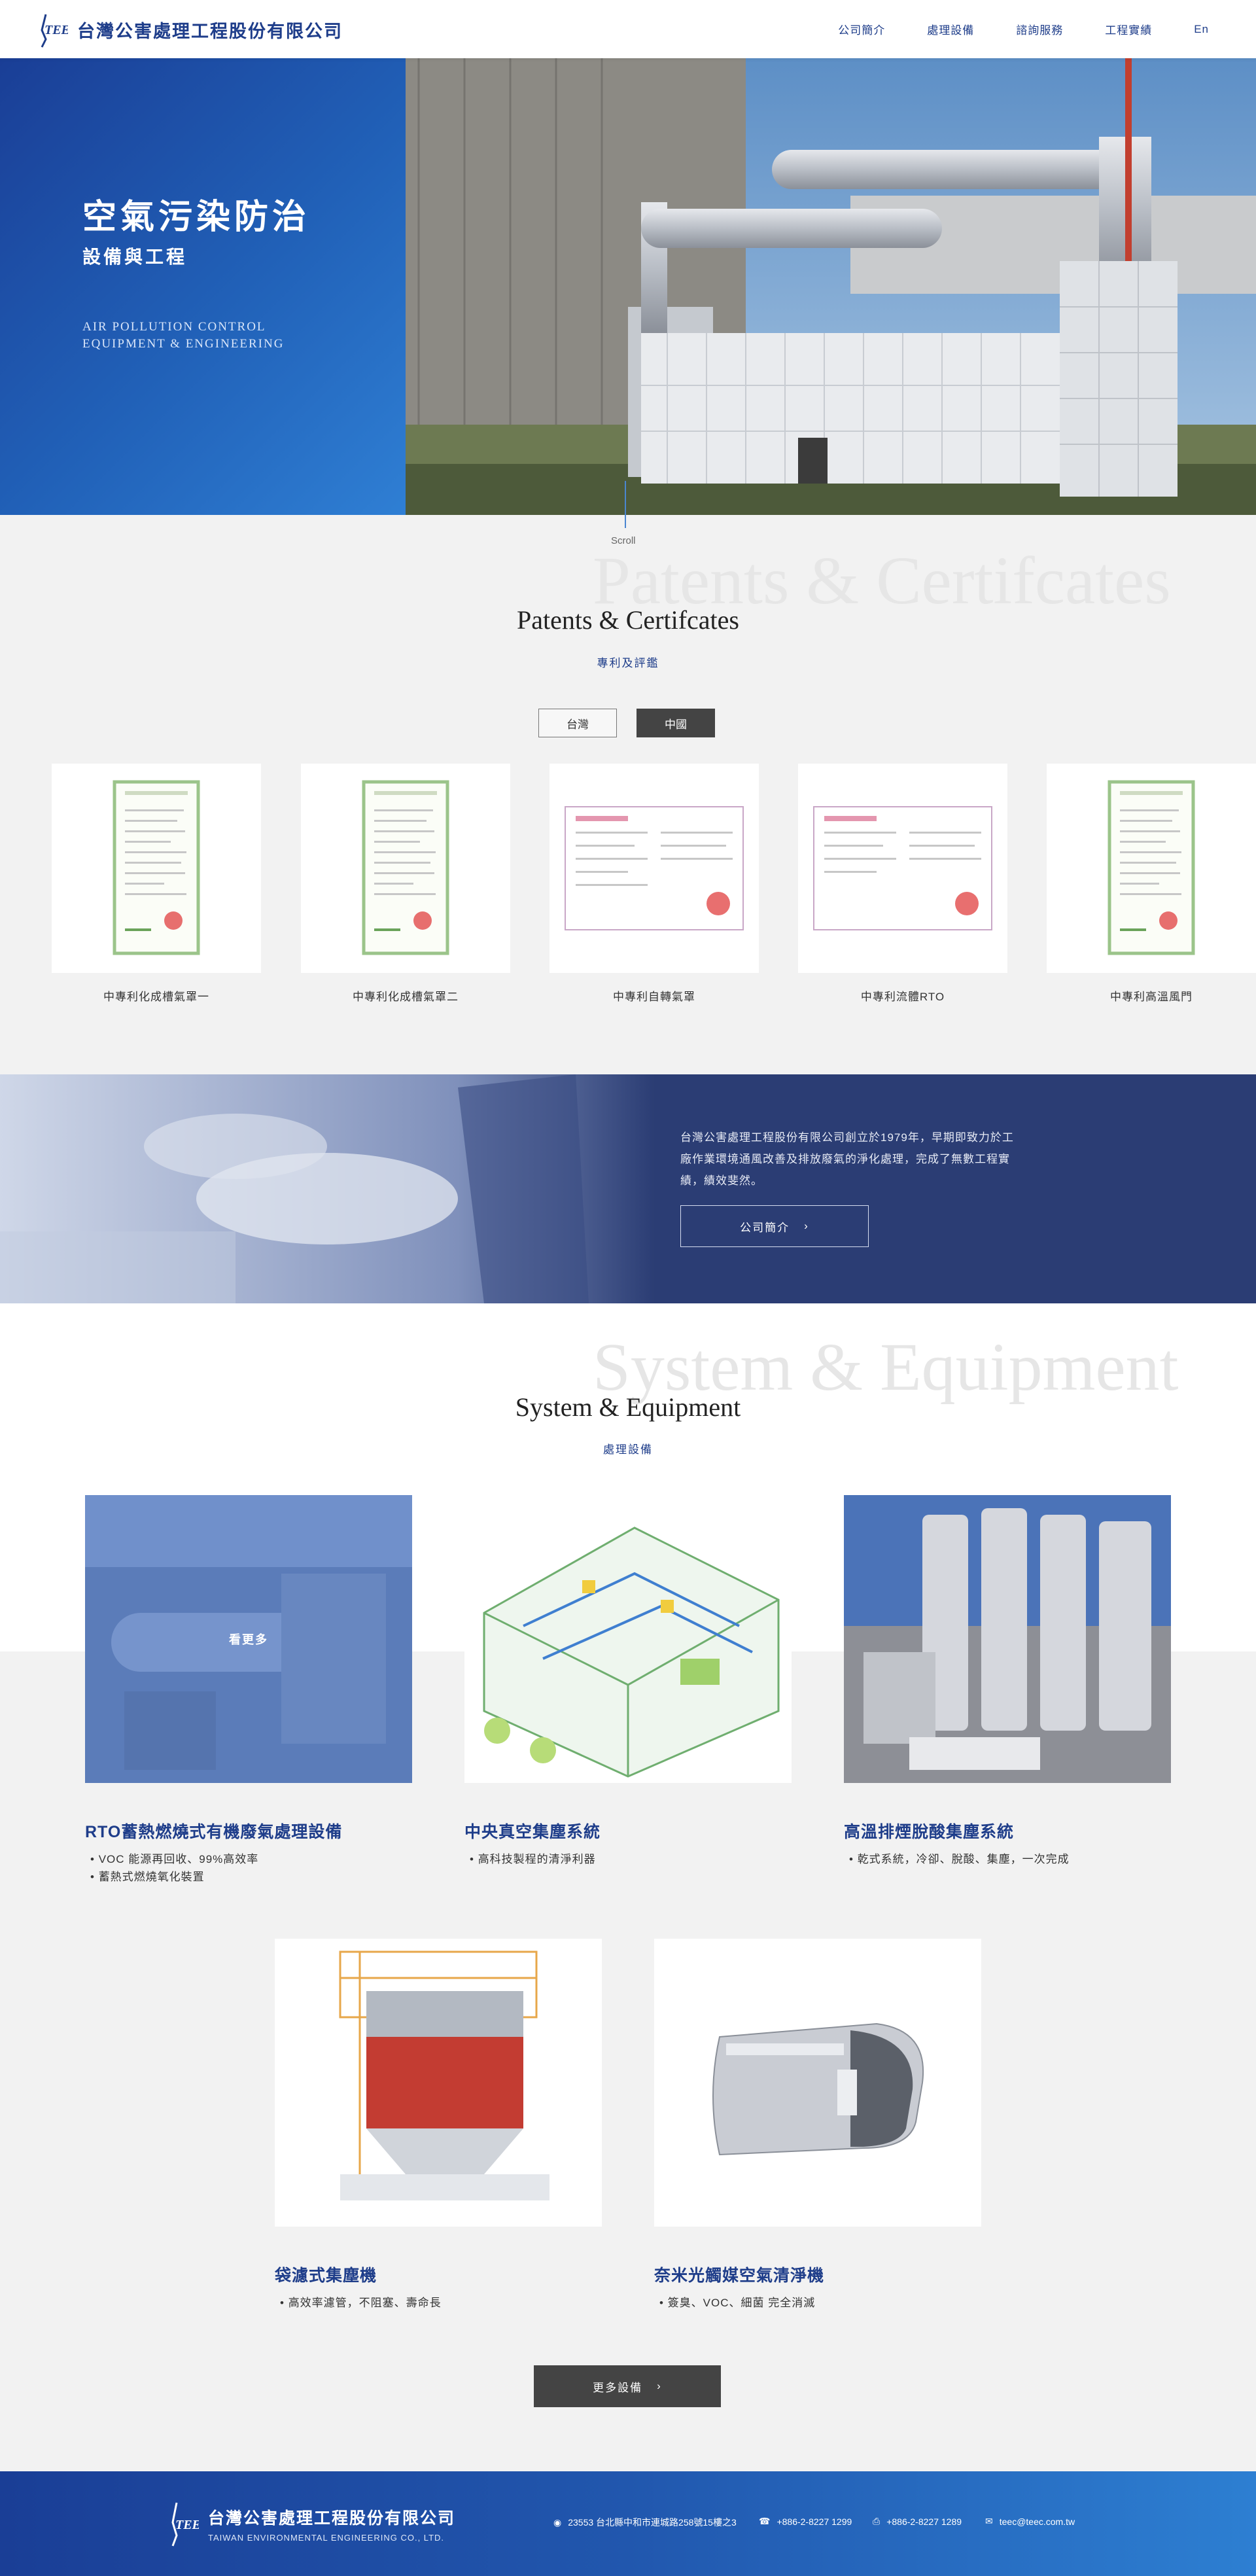  Describe the element at coordinates (533, 1831) in the screenshot. I see `equipment-title-vacuum: 中央真空集塵系統` at that location.